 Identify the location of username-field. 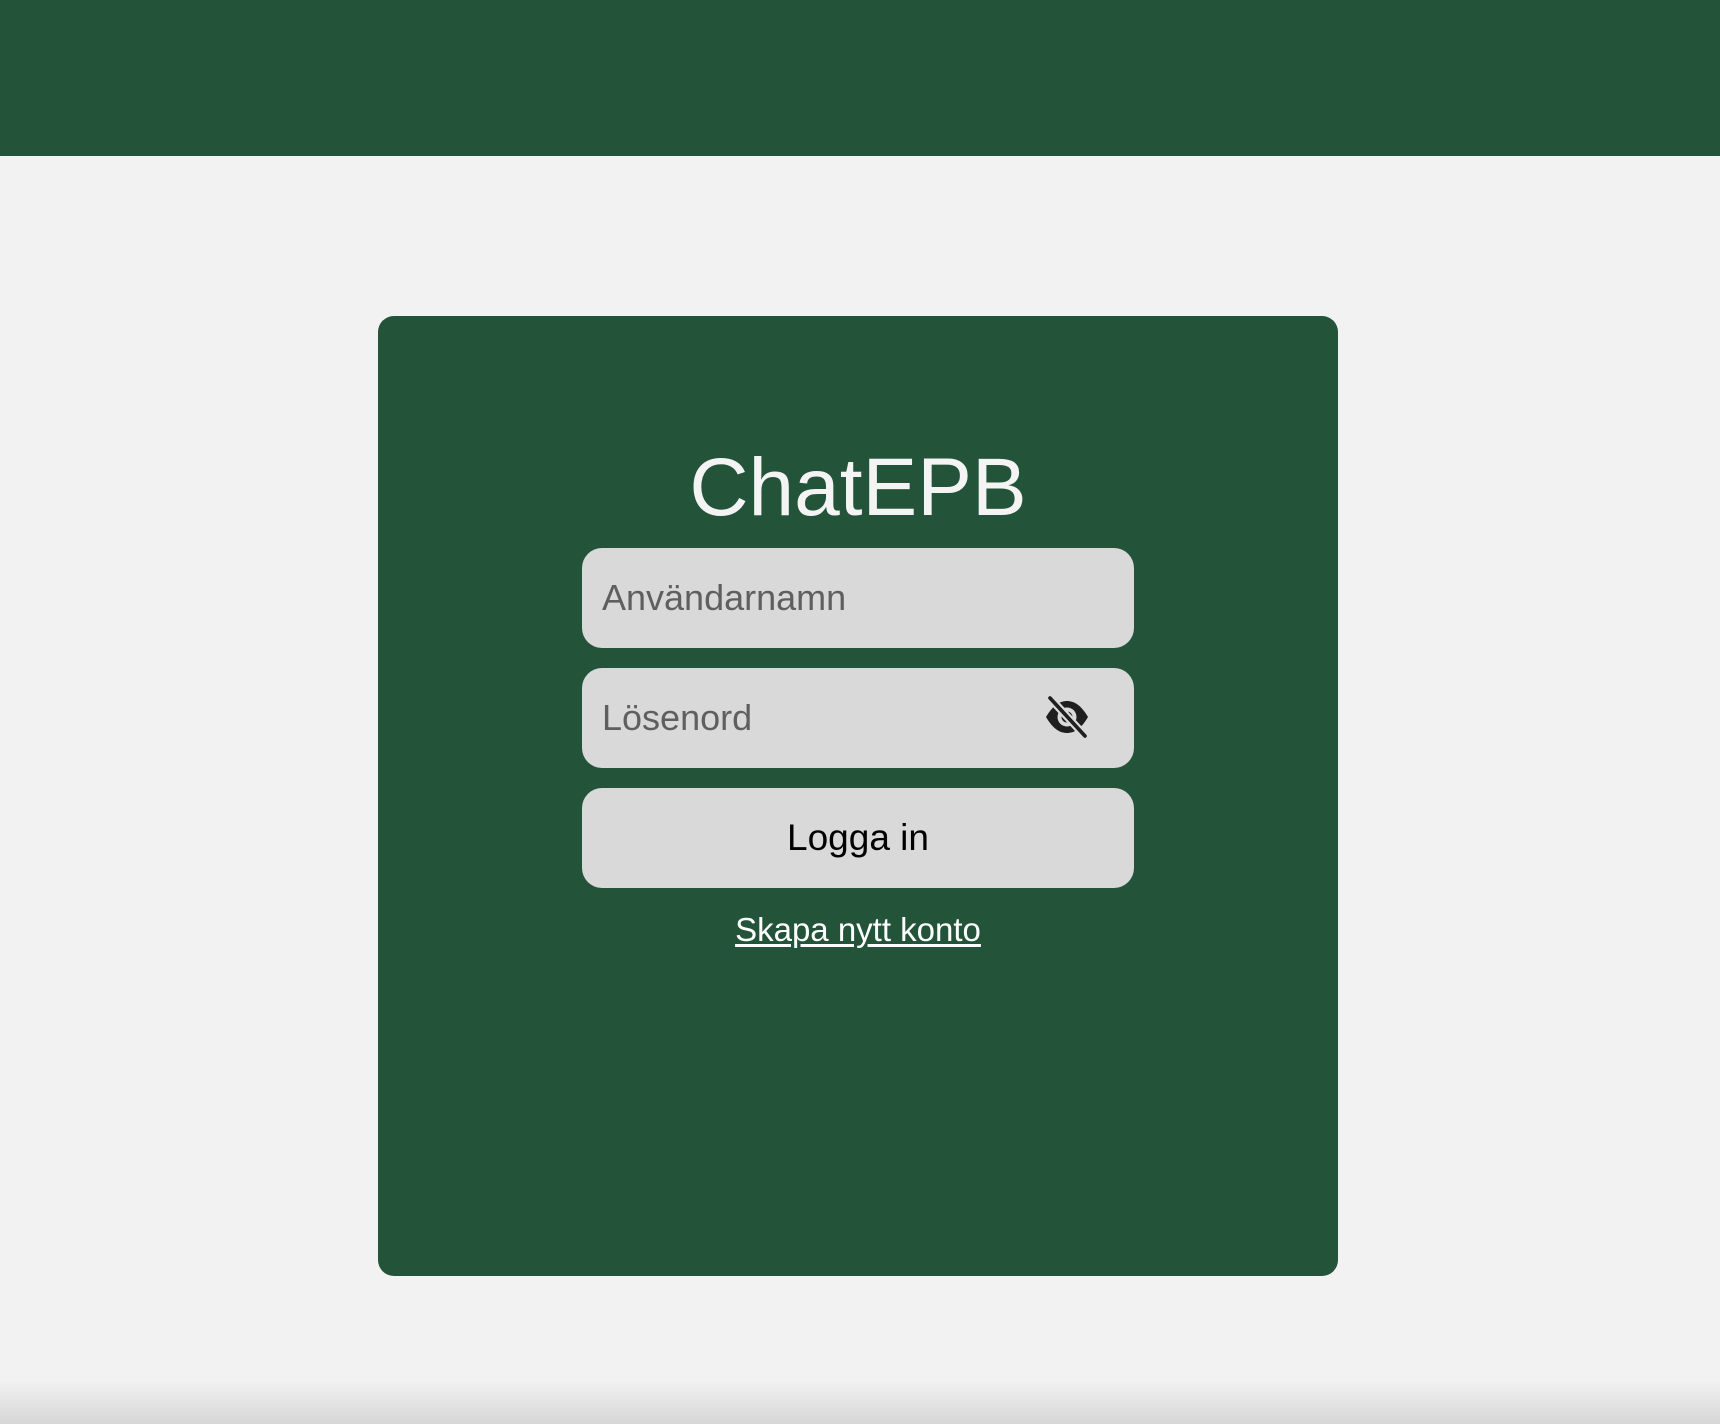
(858, 598).